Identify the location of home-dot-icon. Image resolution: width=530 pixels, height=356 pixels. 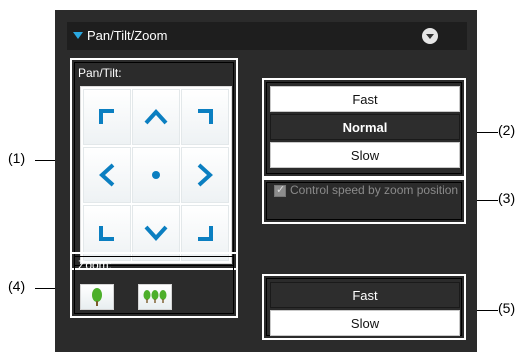
(156, 175).